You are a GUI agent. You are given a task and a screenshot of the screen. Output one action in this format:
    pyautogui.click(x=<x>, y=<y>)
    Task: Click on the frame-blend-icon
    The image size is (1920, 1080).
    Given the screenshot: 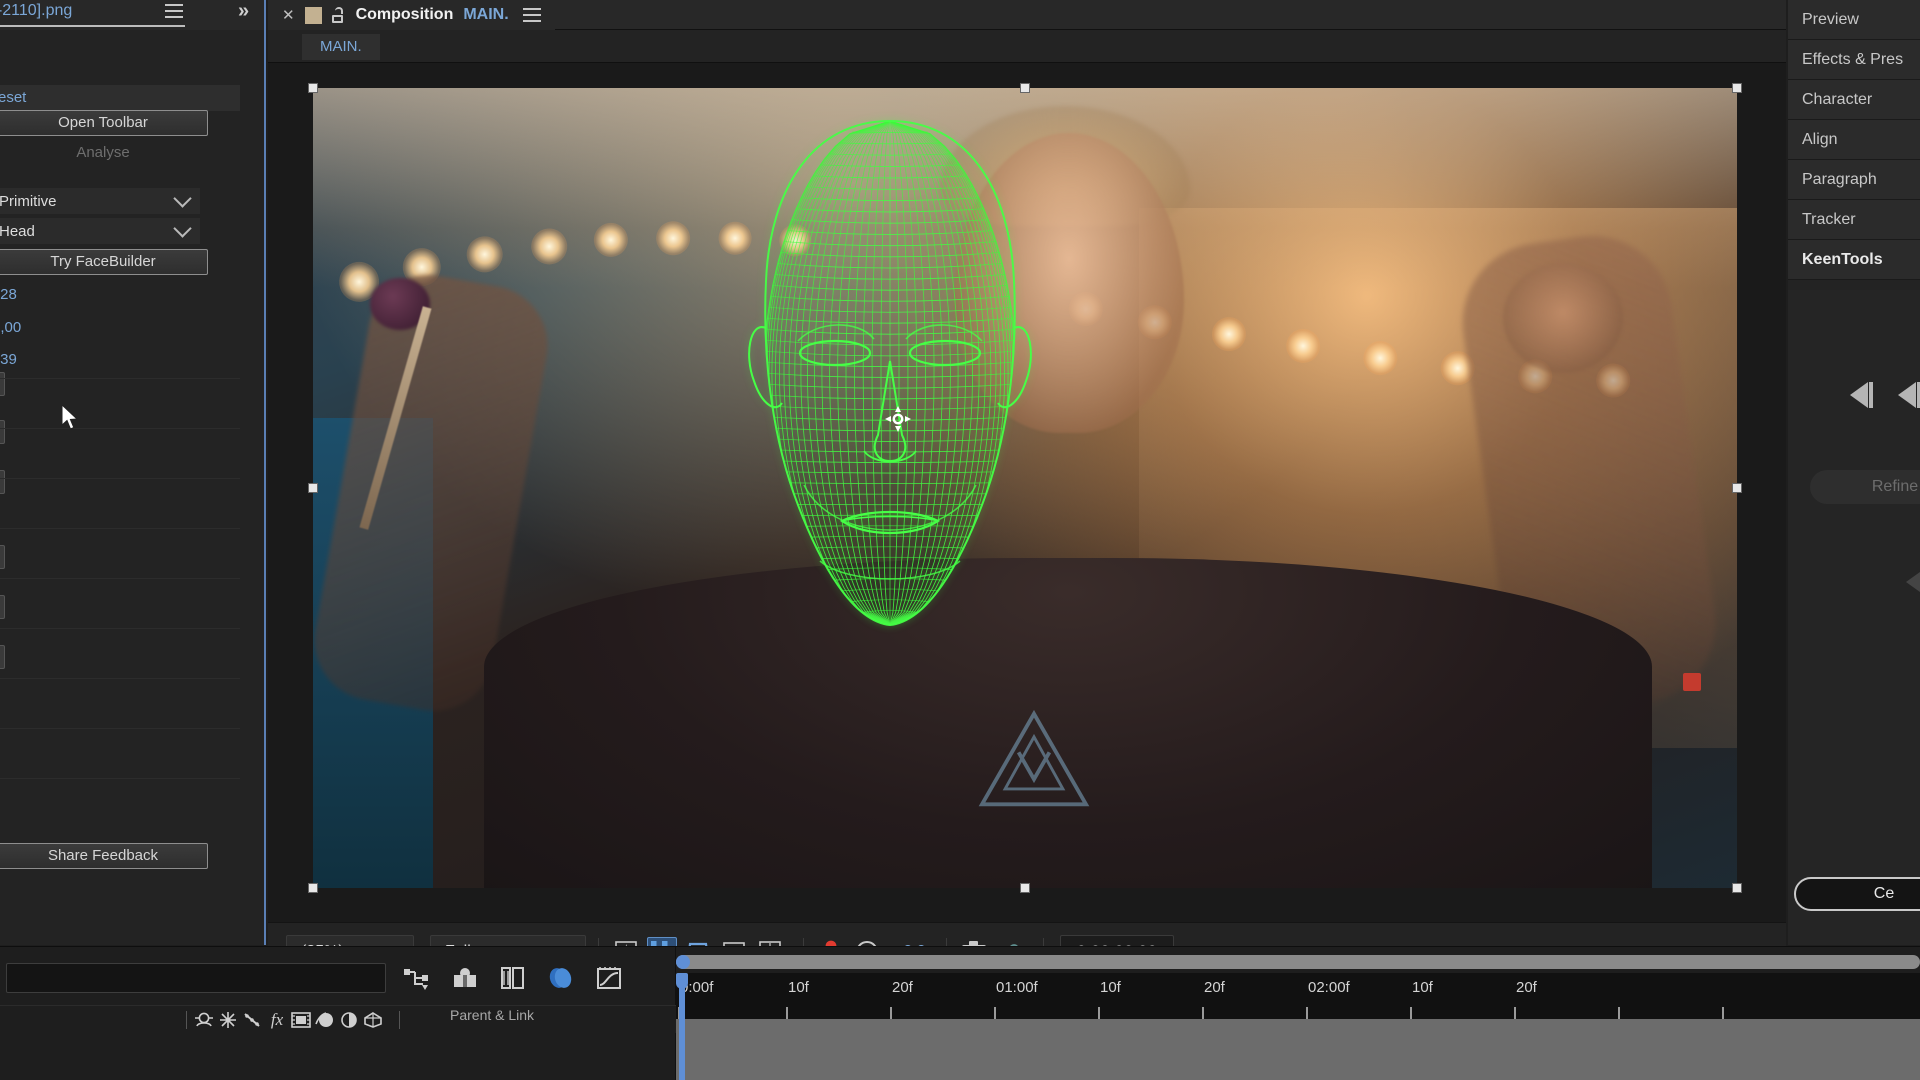 What is the action you would take?
    pyautogui.click(x=301, y=1020)
    